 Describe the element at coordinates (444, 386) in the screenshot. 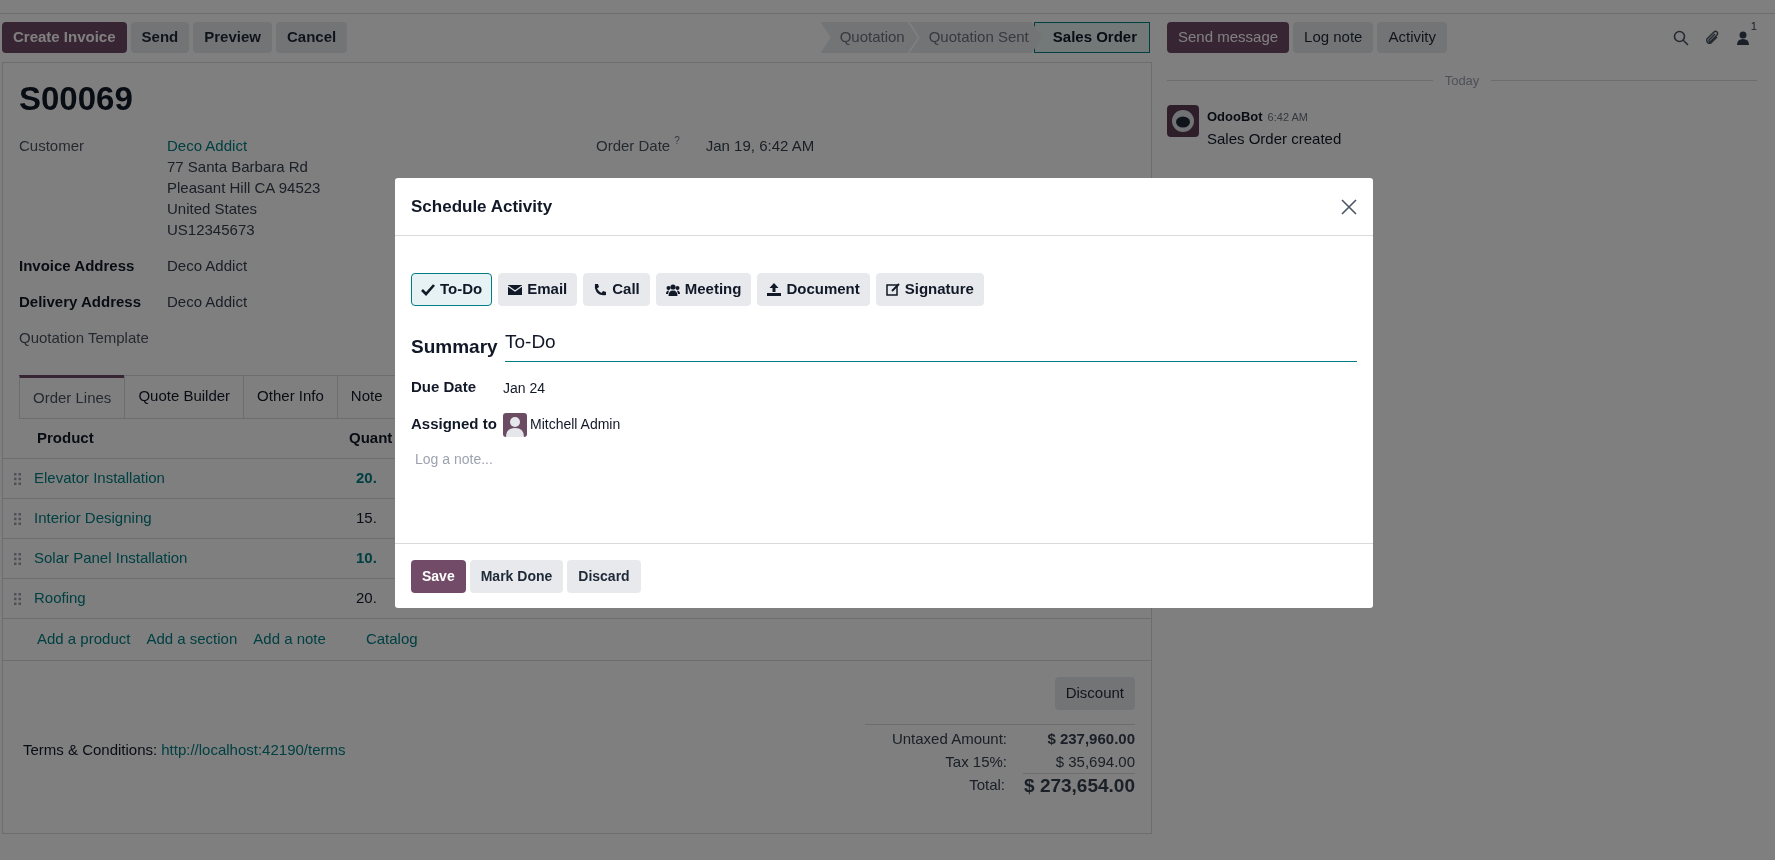

I see `field-label: Due Date` at that location.